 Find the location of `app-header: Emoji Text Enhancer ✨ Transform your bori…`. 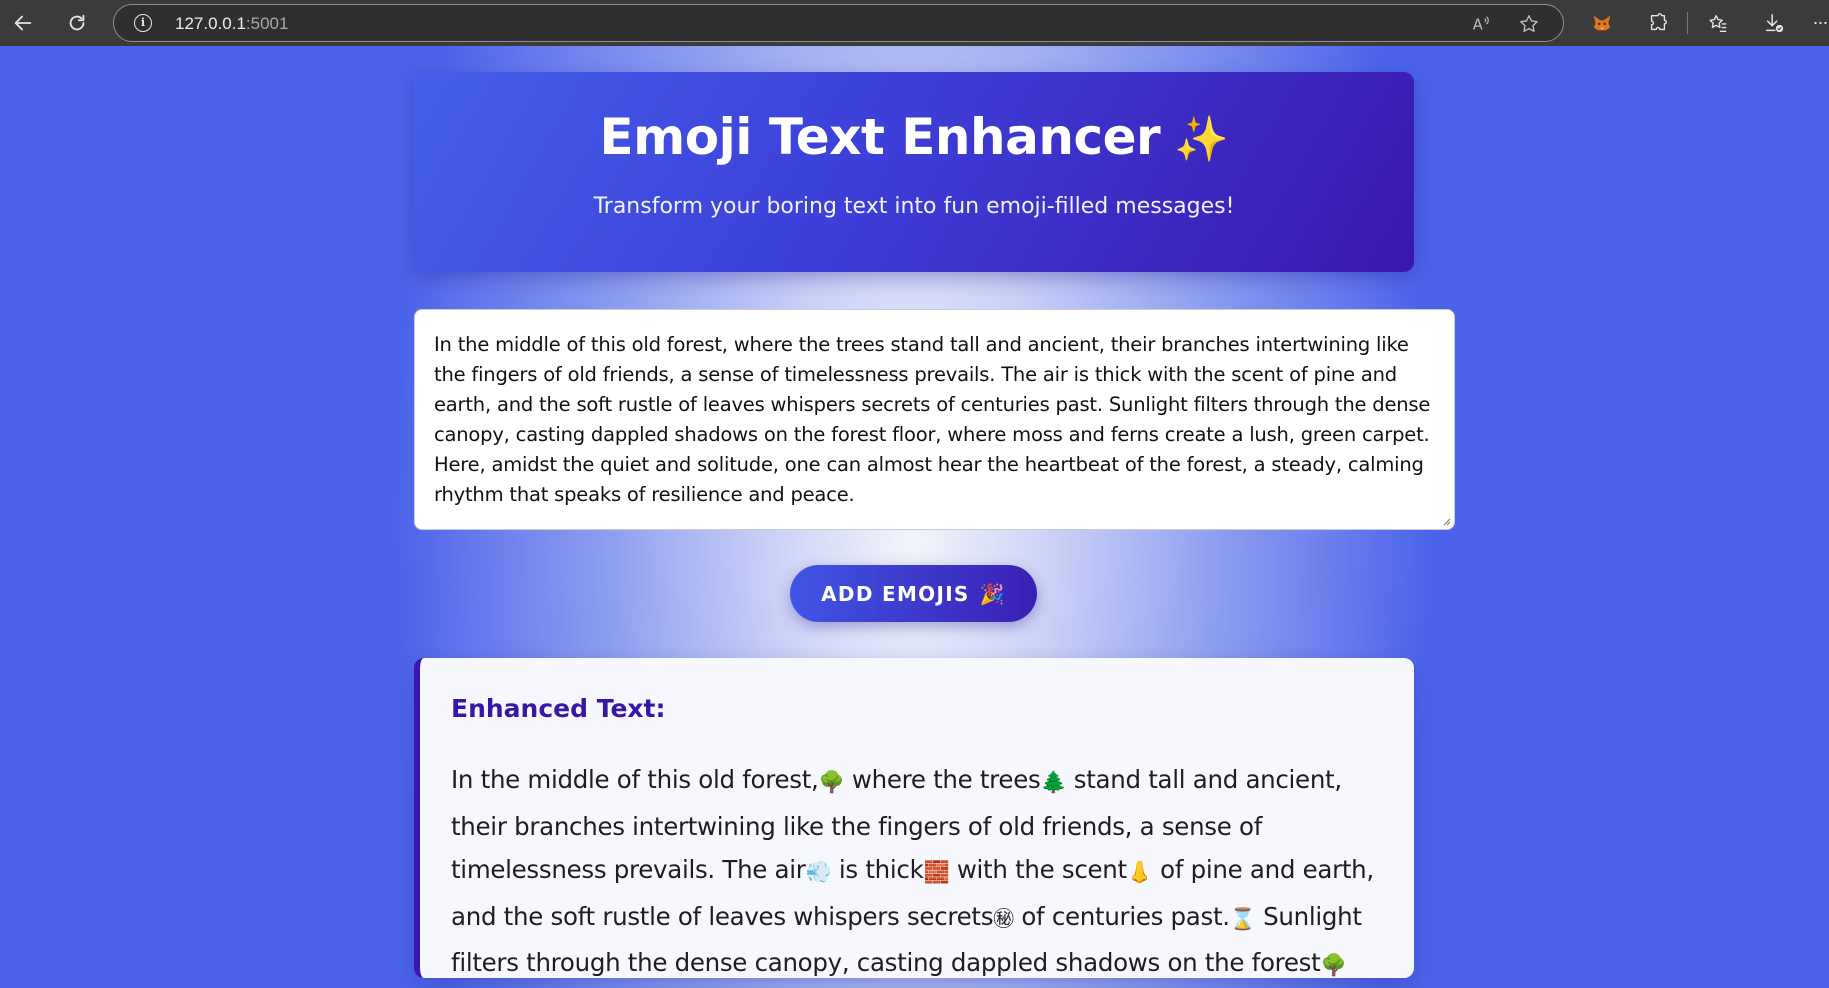

app-header: Emoji Text Enhancer ✨ Transform your bori… is located at coordinates (914, 172).